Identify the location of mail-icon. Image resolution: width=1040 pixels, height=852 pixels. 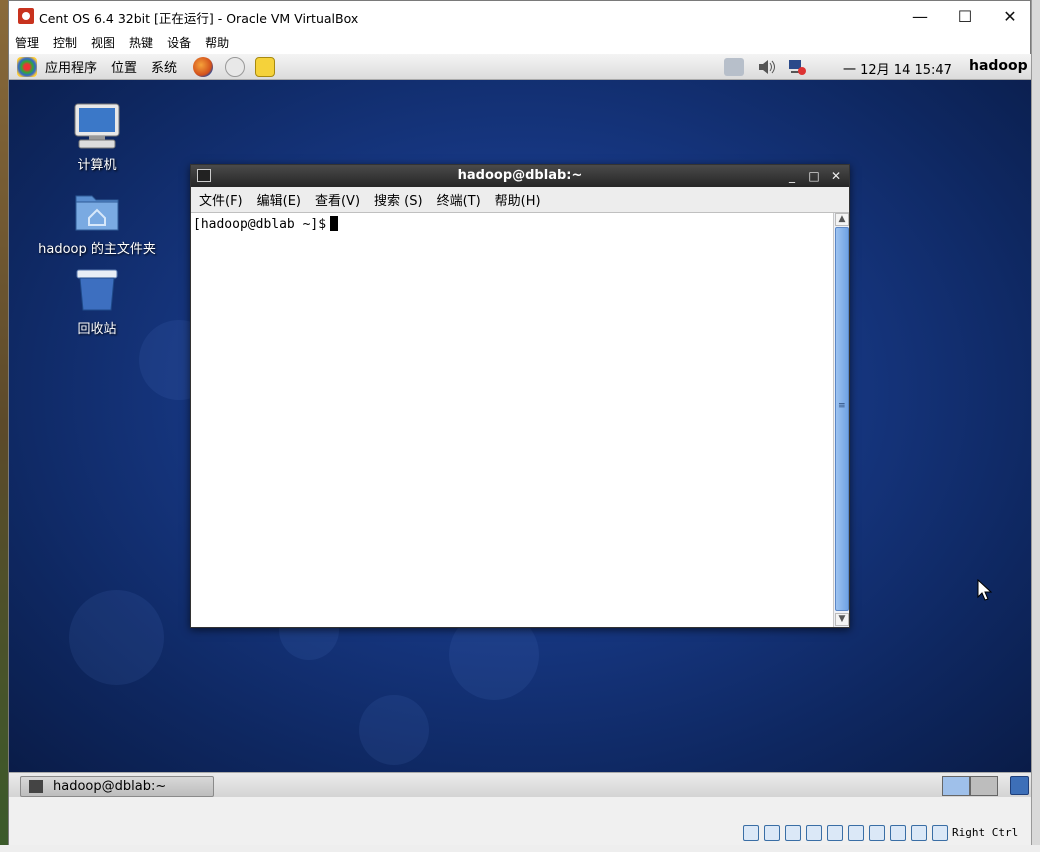
(235, 66).